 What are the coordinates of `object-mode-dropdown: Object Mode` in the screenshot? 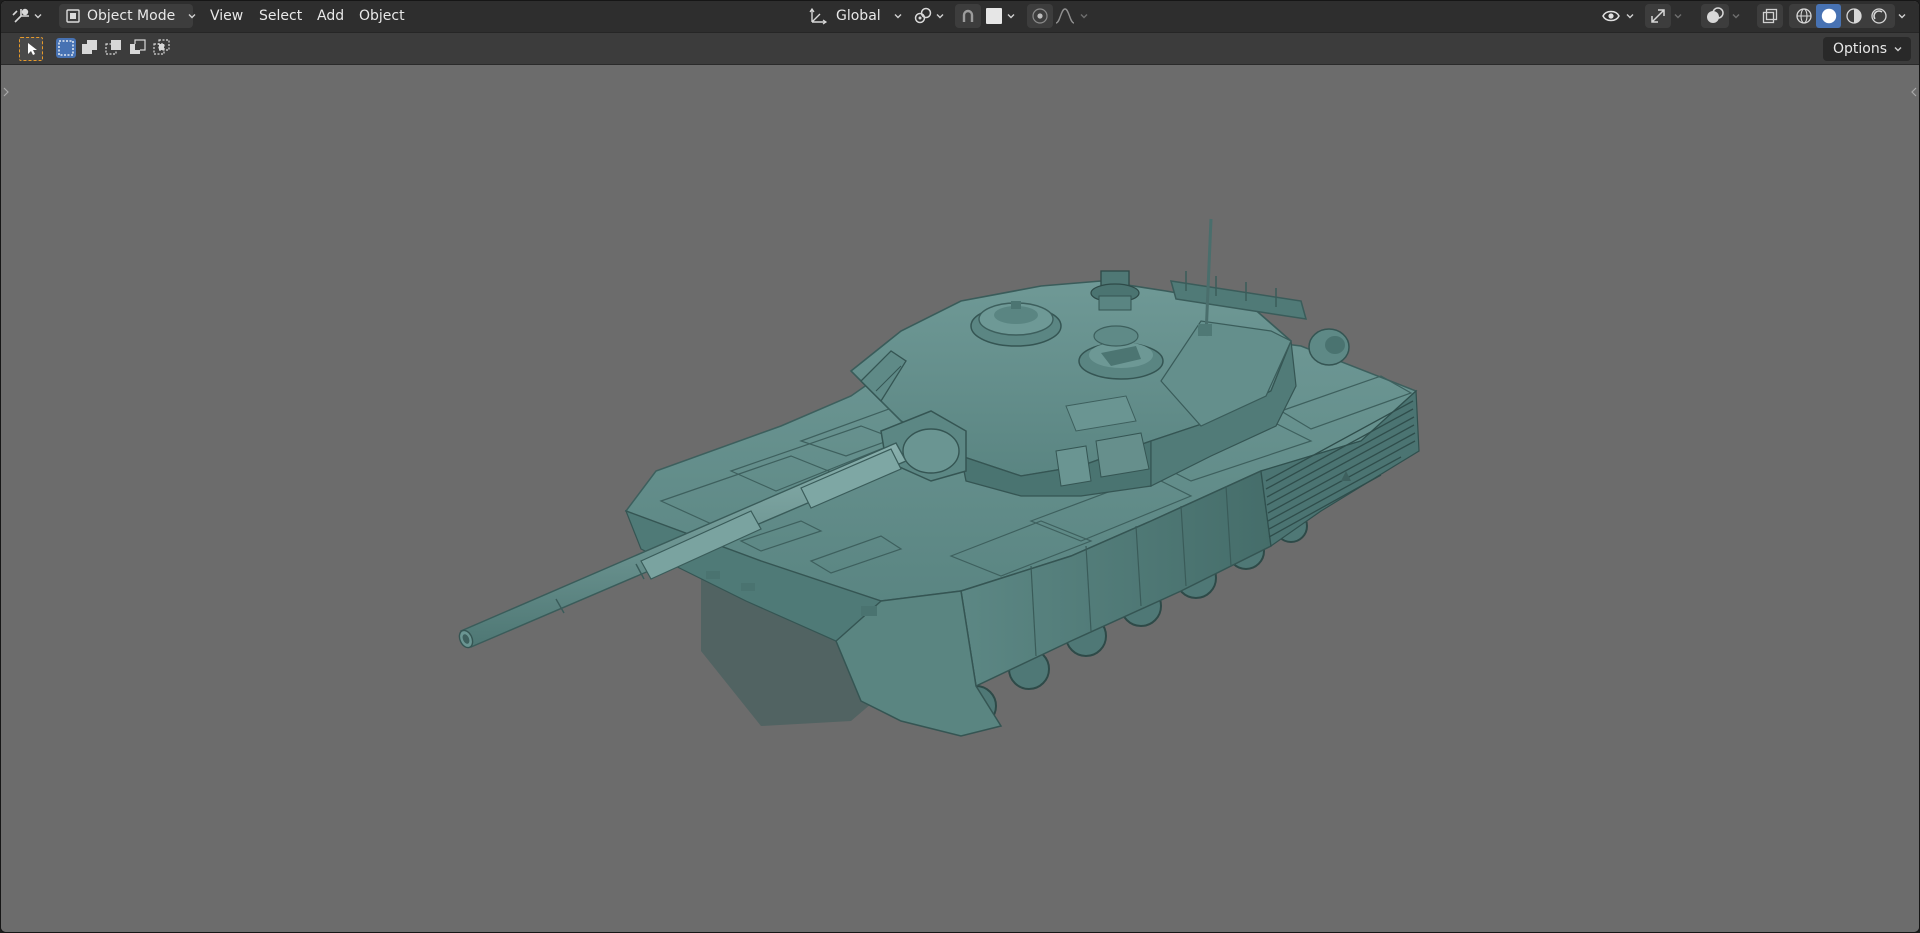 It's located at (127, 16).